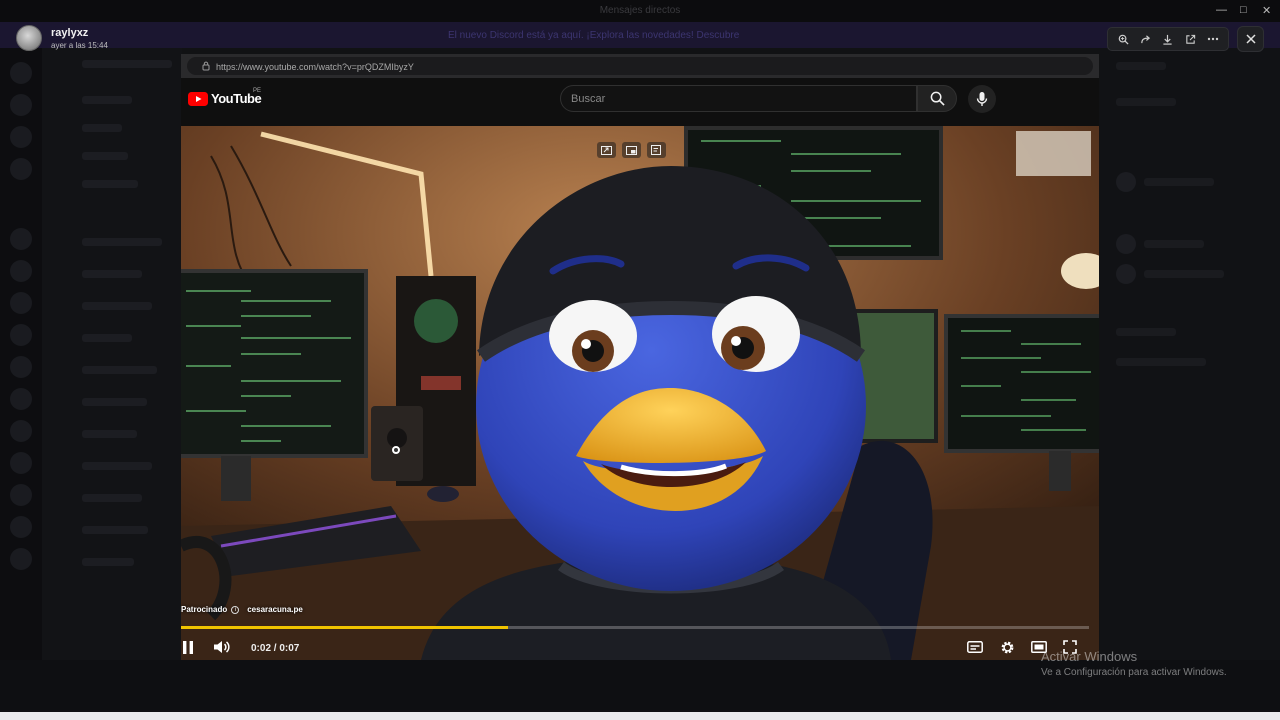 Image resolution: width=1280 pixels, height=720 pixels. Describe the element at coordinates (1146, 39) in the screenshot. I see `forward-icon` at that location.